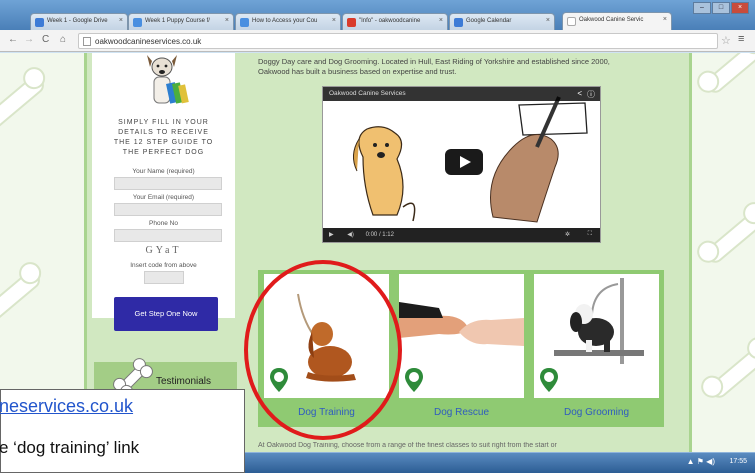  I want to click on drive-icon, so click(39, 22).